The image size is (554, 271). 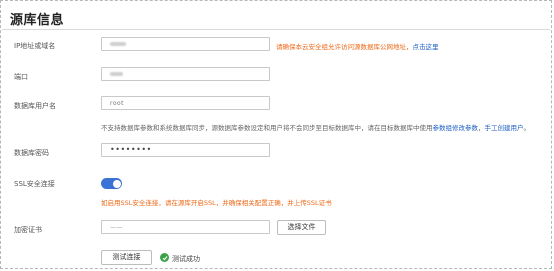 What do you see at coordinates (35, 106) in the screenshot?
I see `username-label: 数据库用户名` at bounding box center [35, 106].